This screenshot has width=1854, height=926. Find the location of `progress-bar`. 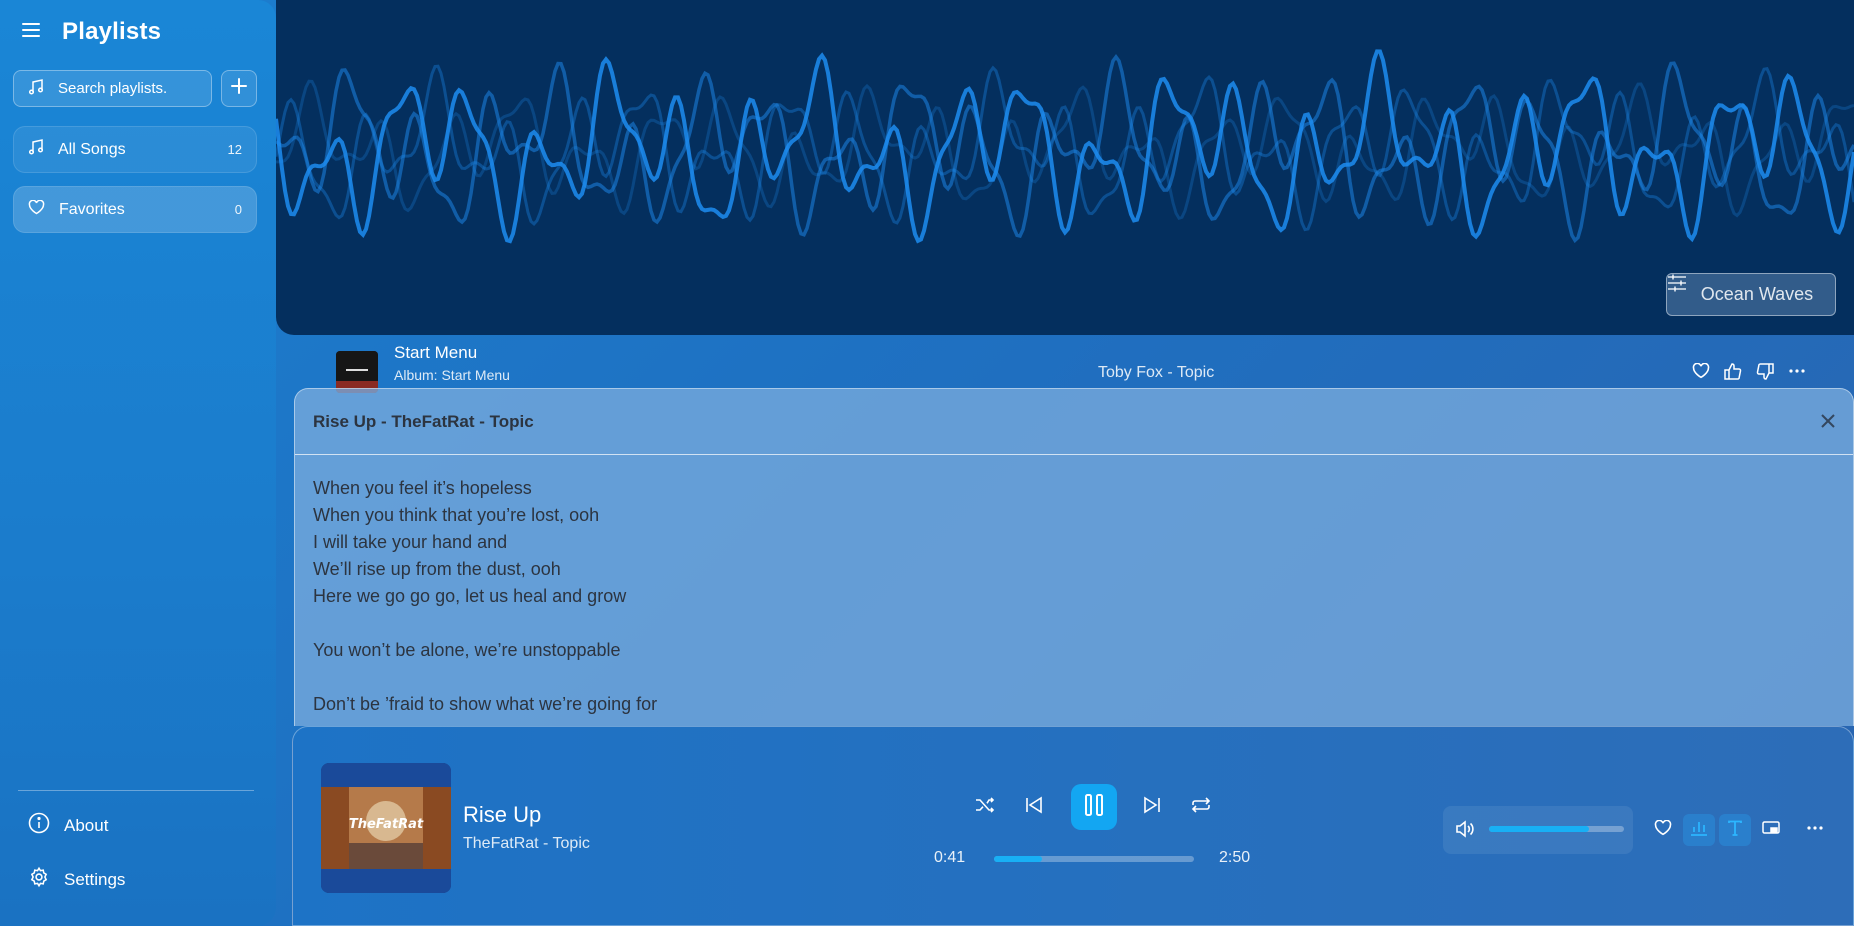

progress-bar is located at coordinates (1094, 859).